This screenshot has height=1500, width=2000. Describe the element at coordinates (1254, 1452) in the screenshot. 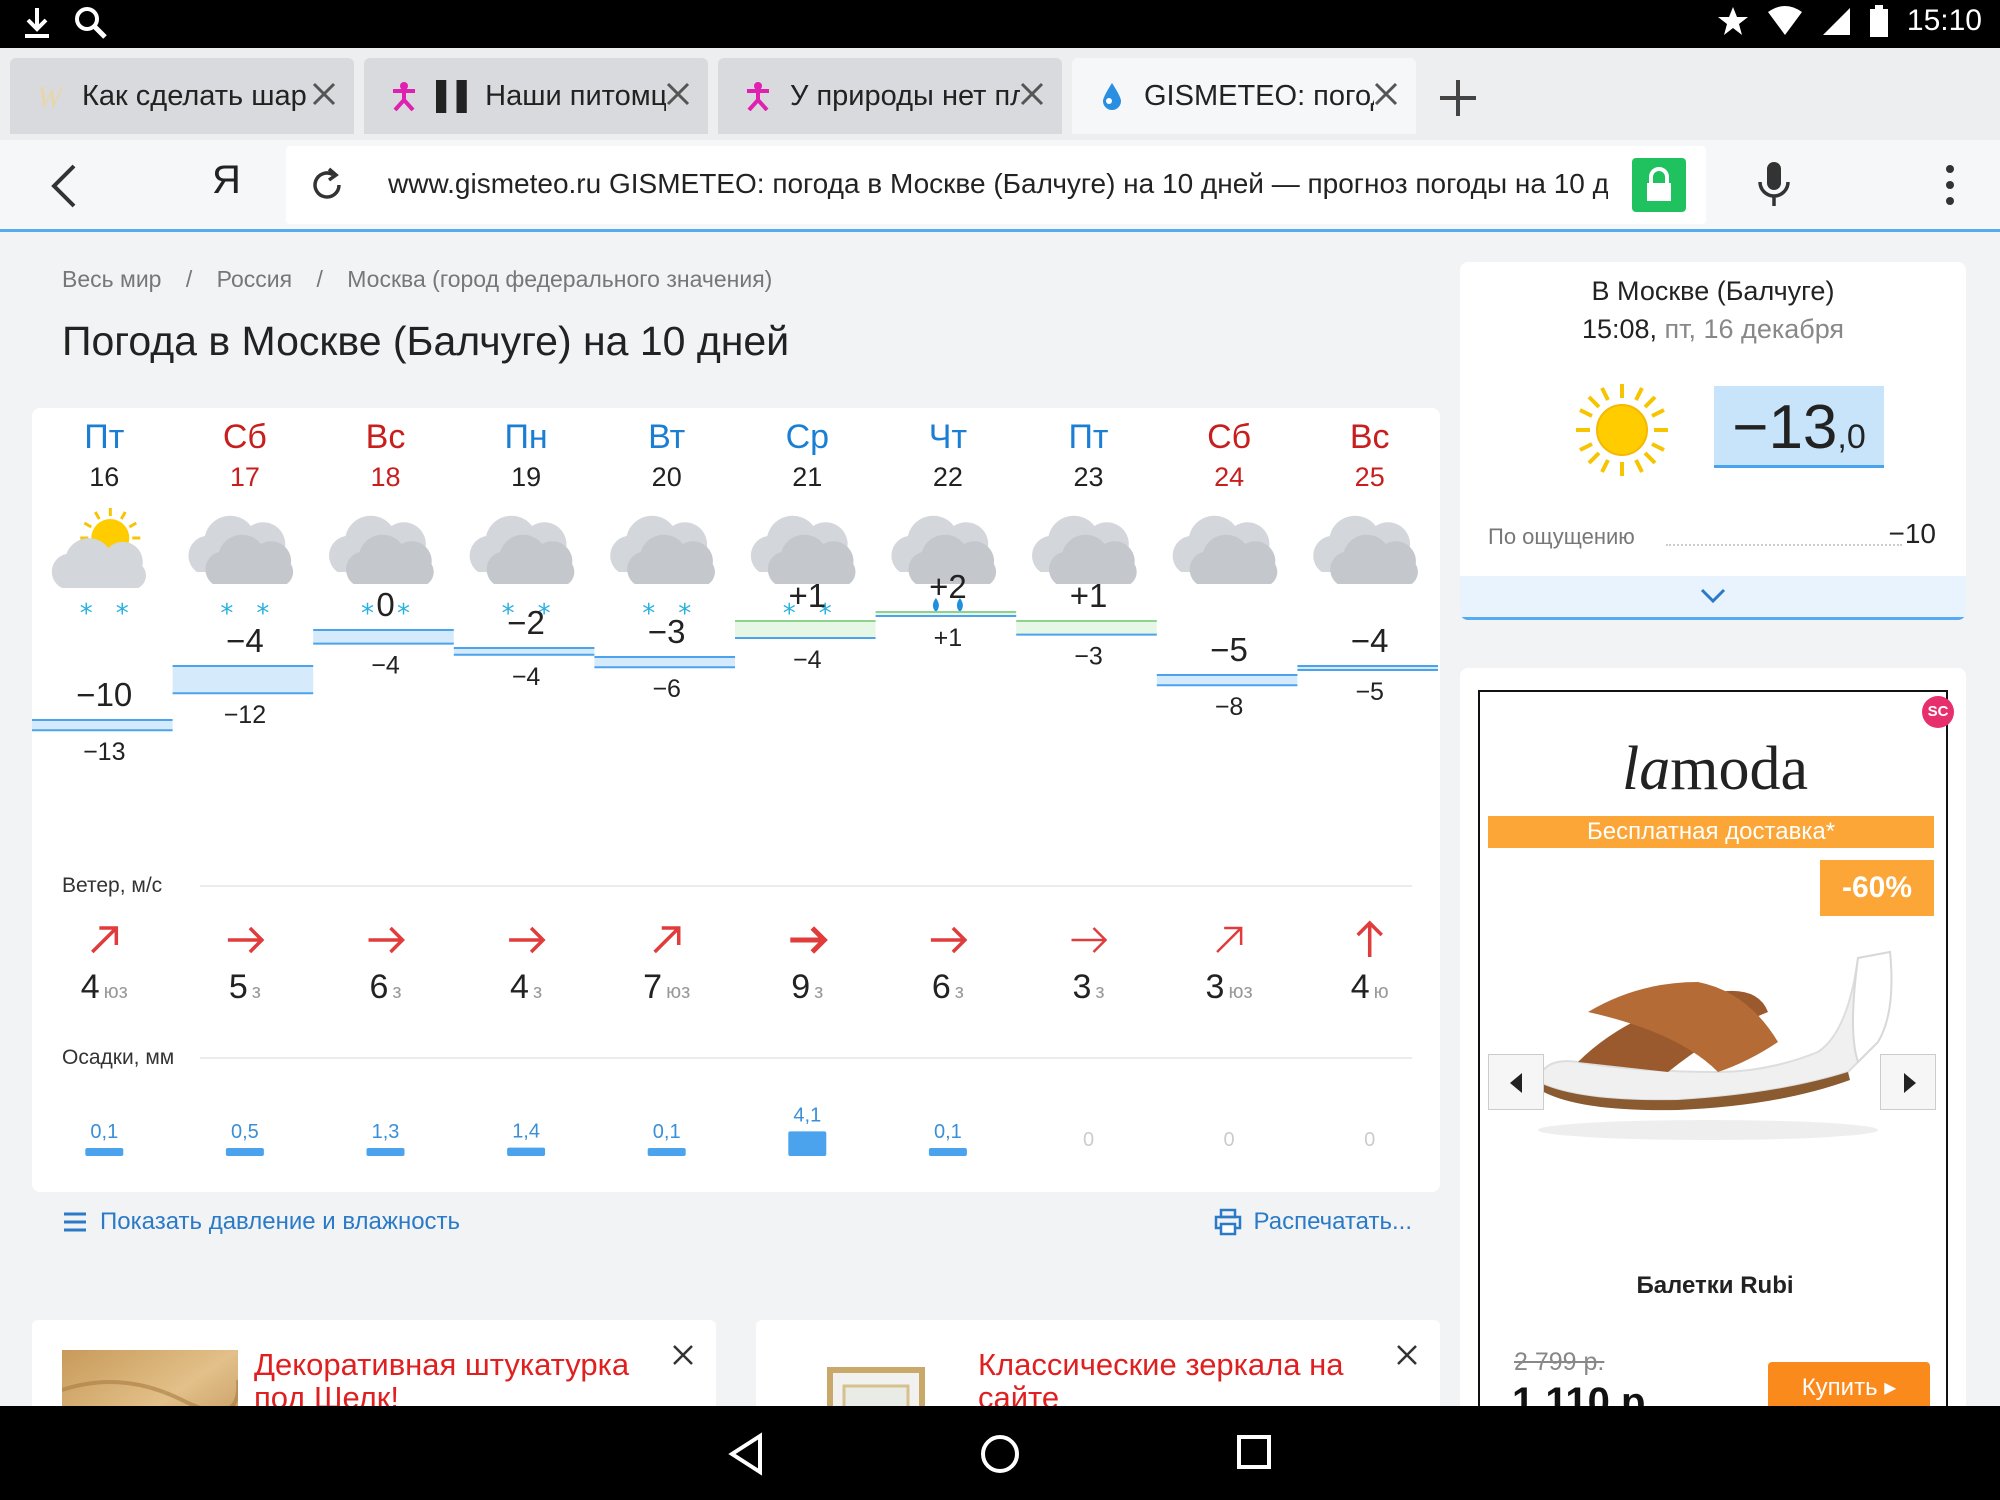

I see `nav-recents-icon` at that location.